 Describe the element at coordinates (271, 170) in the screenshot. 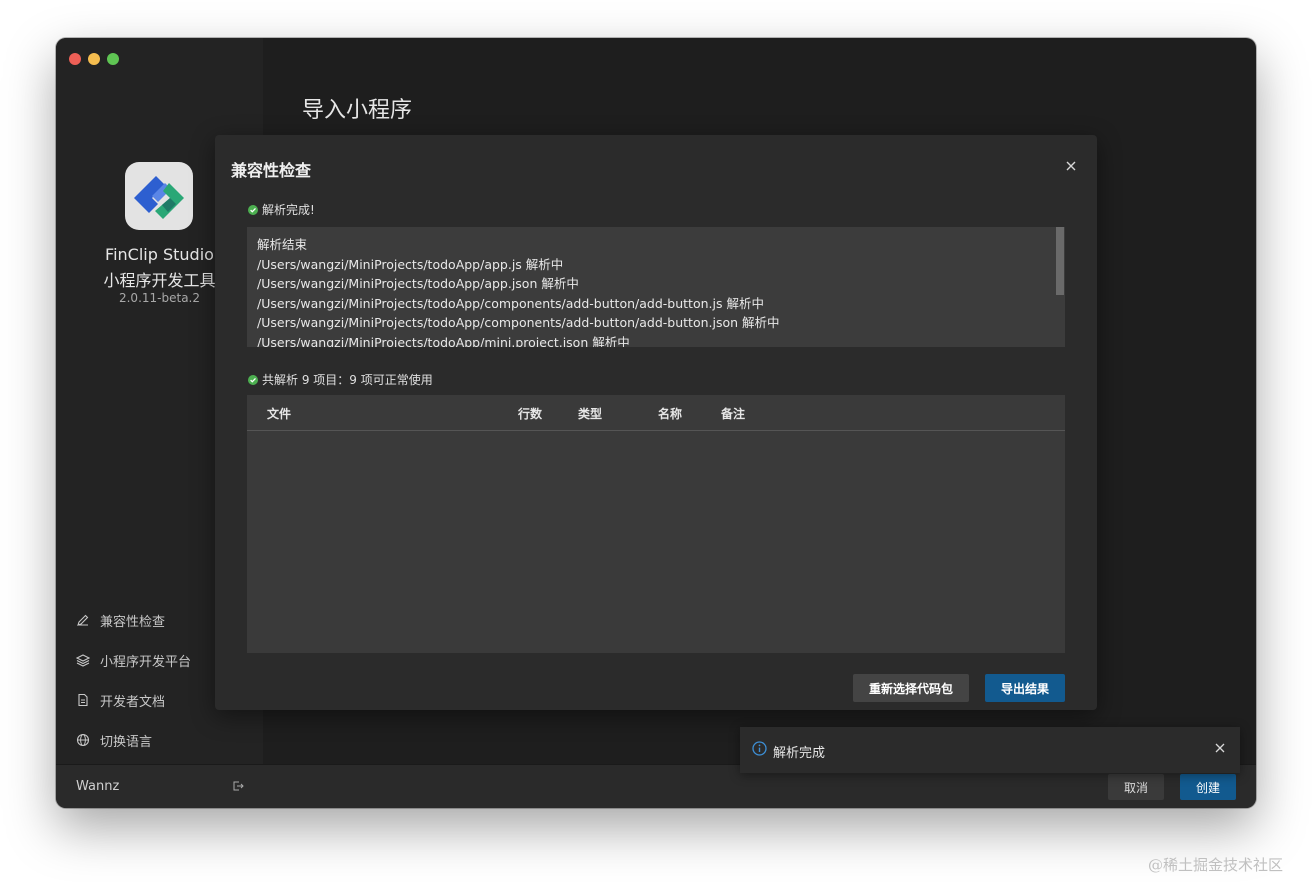

I see `dialog-title: 兼容性检查` at that location.